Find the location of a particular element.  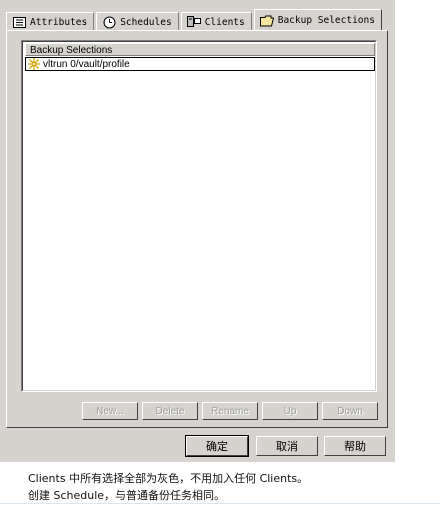

delete-button: Delete is located at coordinates (170, 411).